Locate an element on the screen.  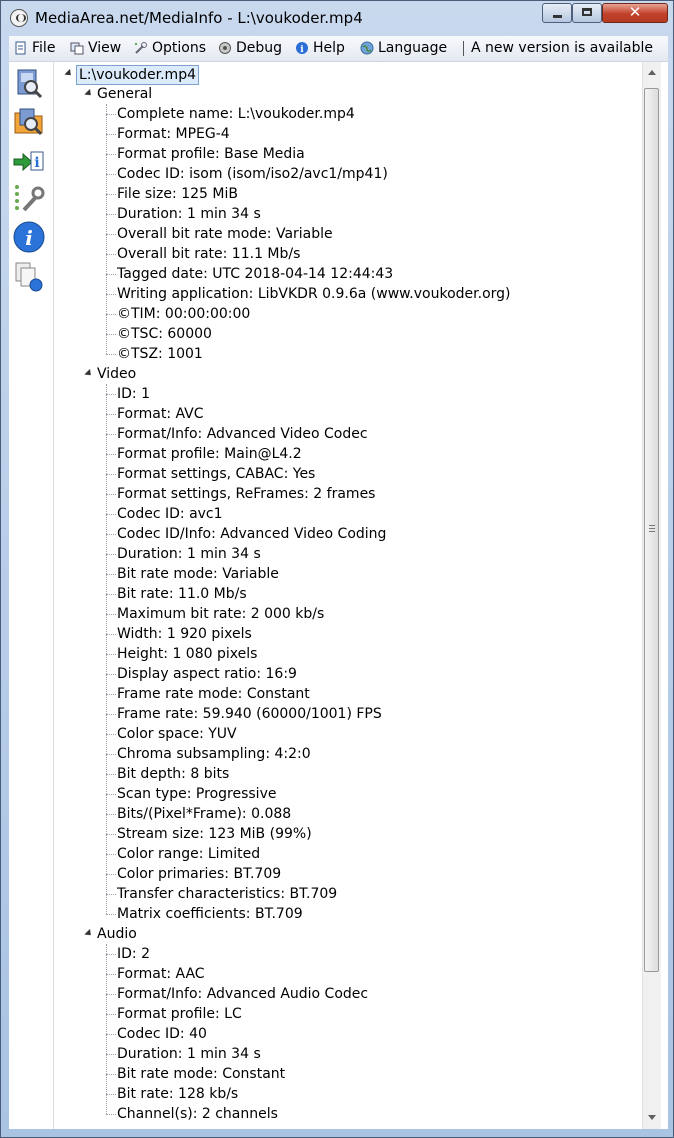
tree-item: Chroma subsampling: 4:2:0 is located at coordinates (214, 754).